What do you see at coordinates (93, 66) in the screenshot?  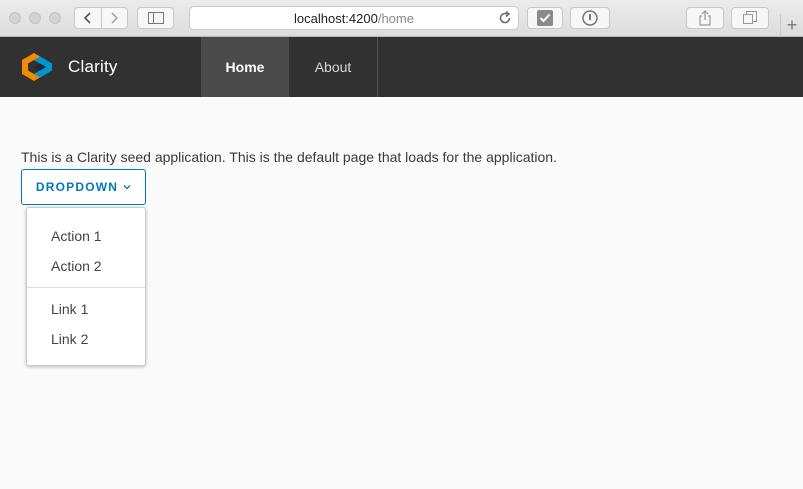 I see `brand-name: Clarity` at bounding box center [93, 66].